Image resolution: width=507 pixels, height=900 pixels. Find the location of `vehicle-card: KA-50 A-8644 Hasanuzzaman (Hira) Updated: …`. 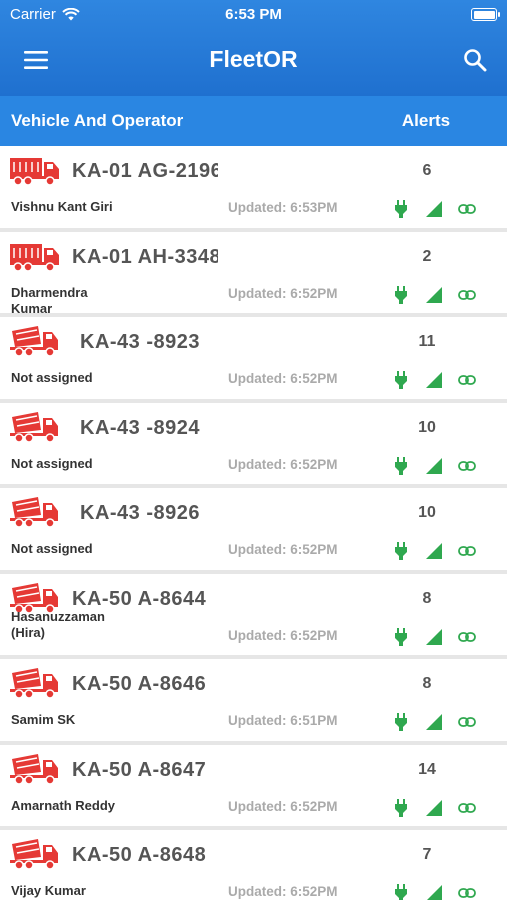

vehicle-card: KA-50 A-8644 Hasanuzzaman (Hira) Updated: … is located at coordinates (253, 616).